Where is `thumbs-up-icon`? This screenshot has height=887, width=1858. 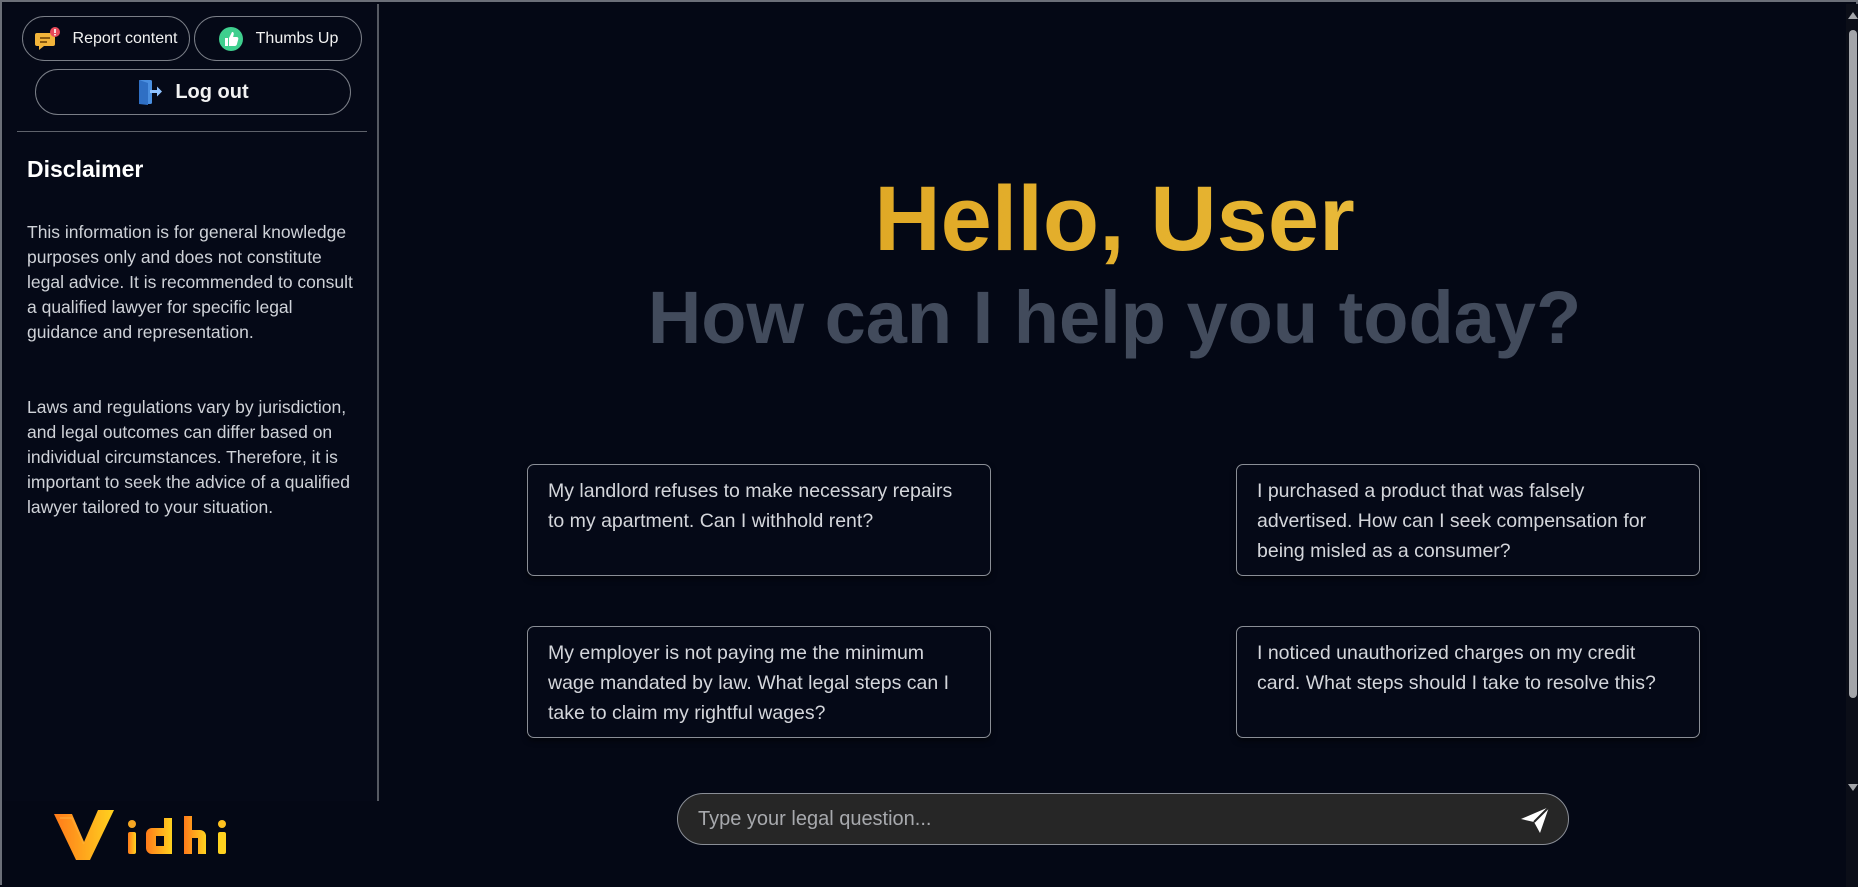
thumbs-up-icon is located at coordinates (231, 39).